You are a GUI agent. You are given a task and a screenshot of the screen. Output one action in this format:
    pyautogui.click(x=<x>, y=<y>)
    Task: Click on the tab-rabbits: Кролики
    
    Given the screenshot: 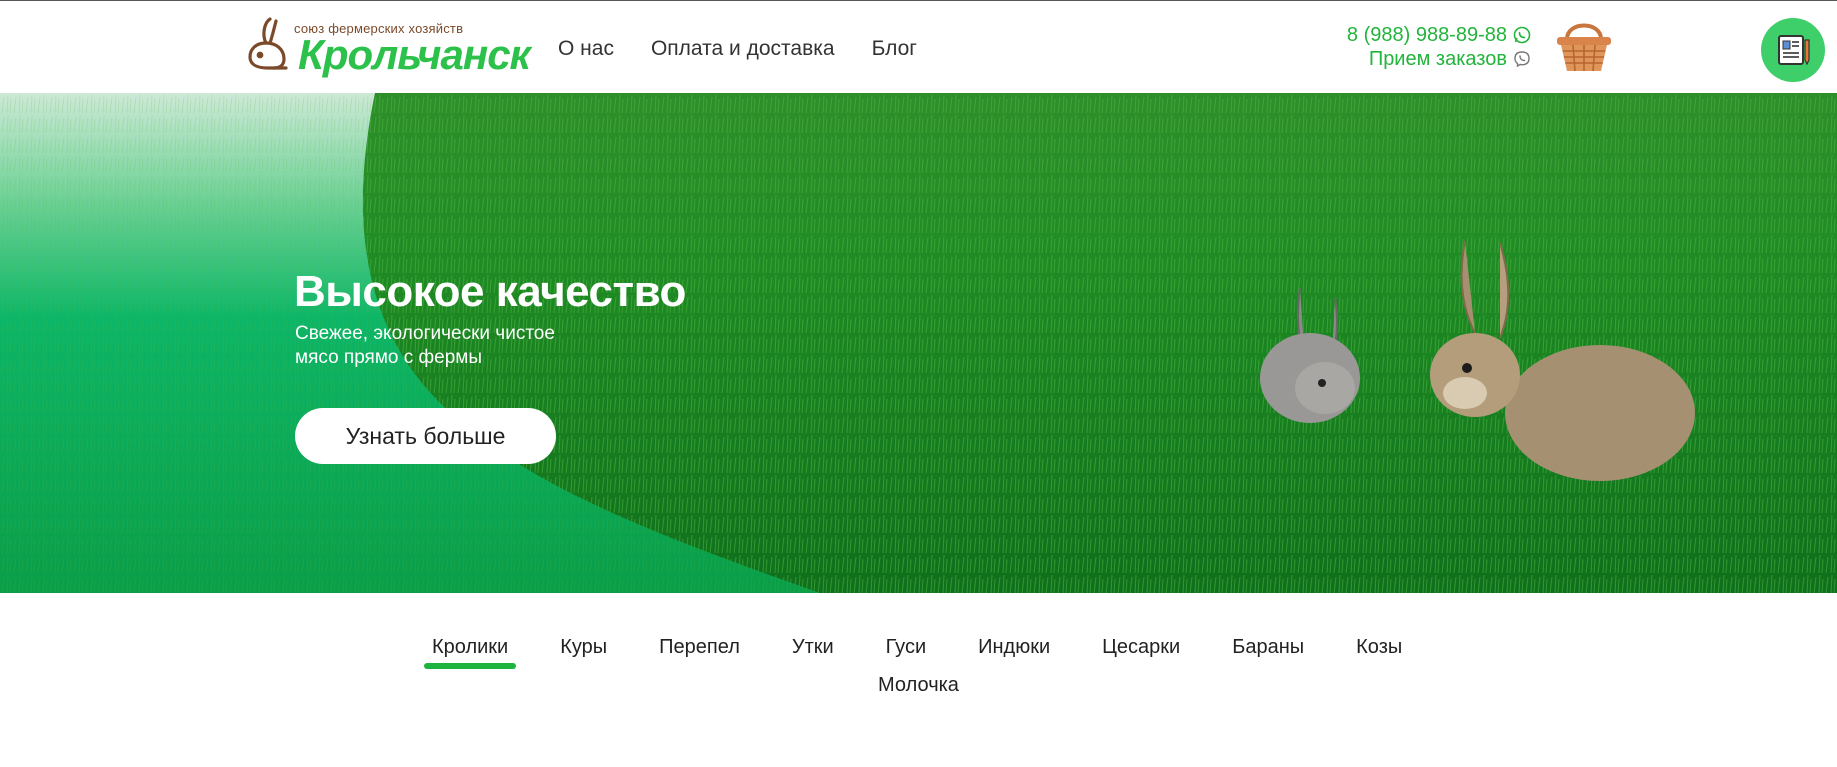 What is the action you would take?
    pyautogui.click(x=470, y=652)
    